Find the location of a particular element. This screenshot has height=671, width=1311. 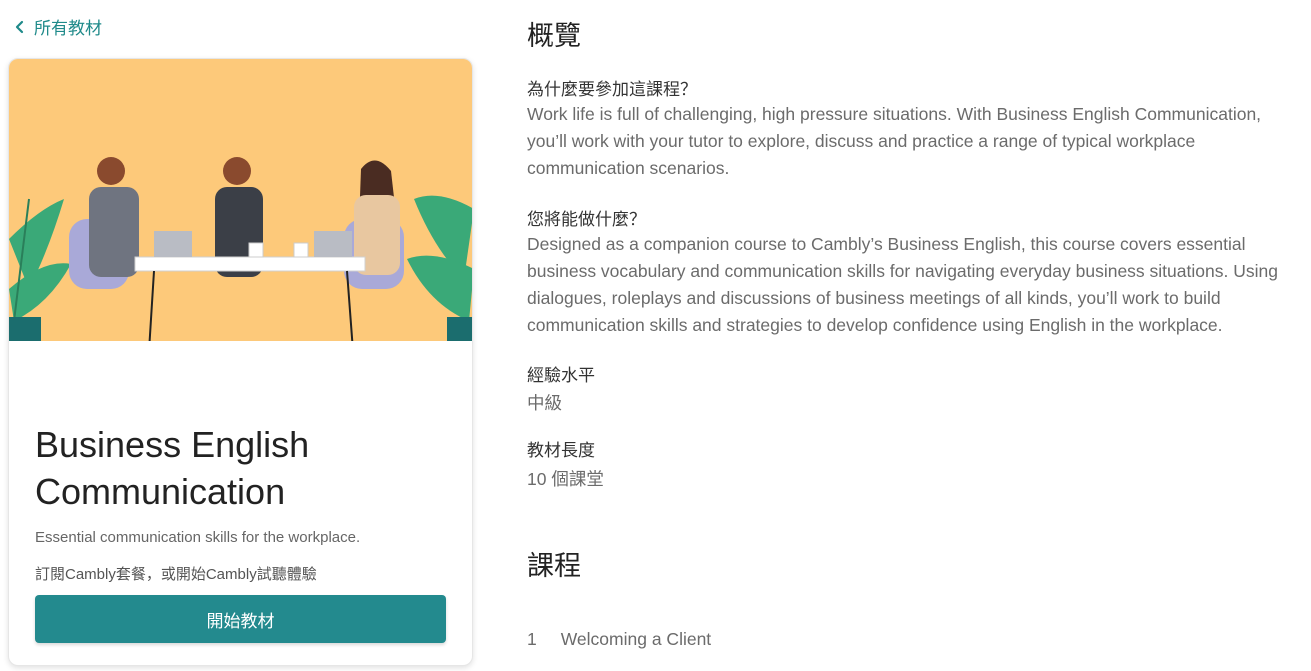

start-material-button: 開始教材 is located at coordinates (240, 619).